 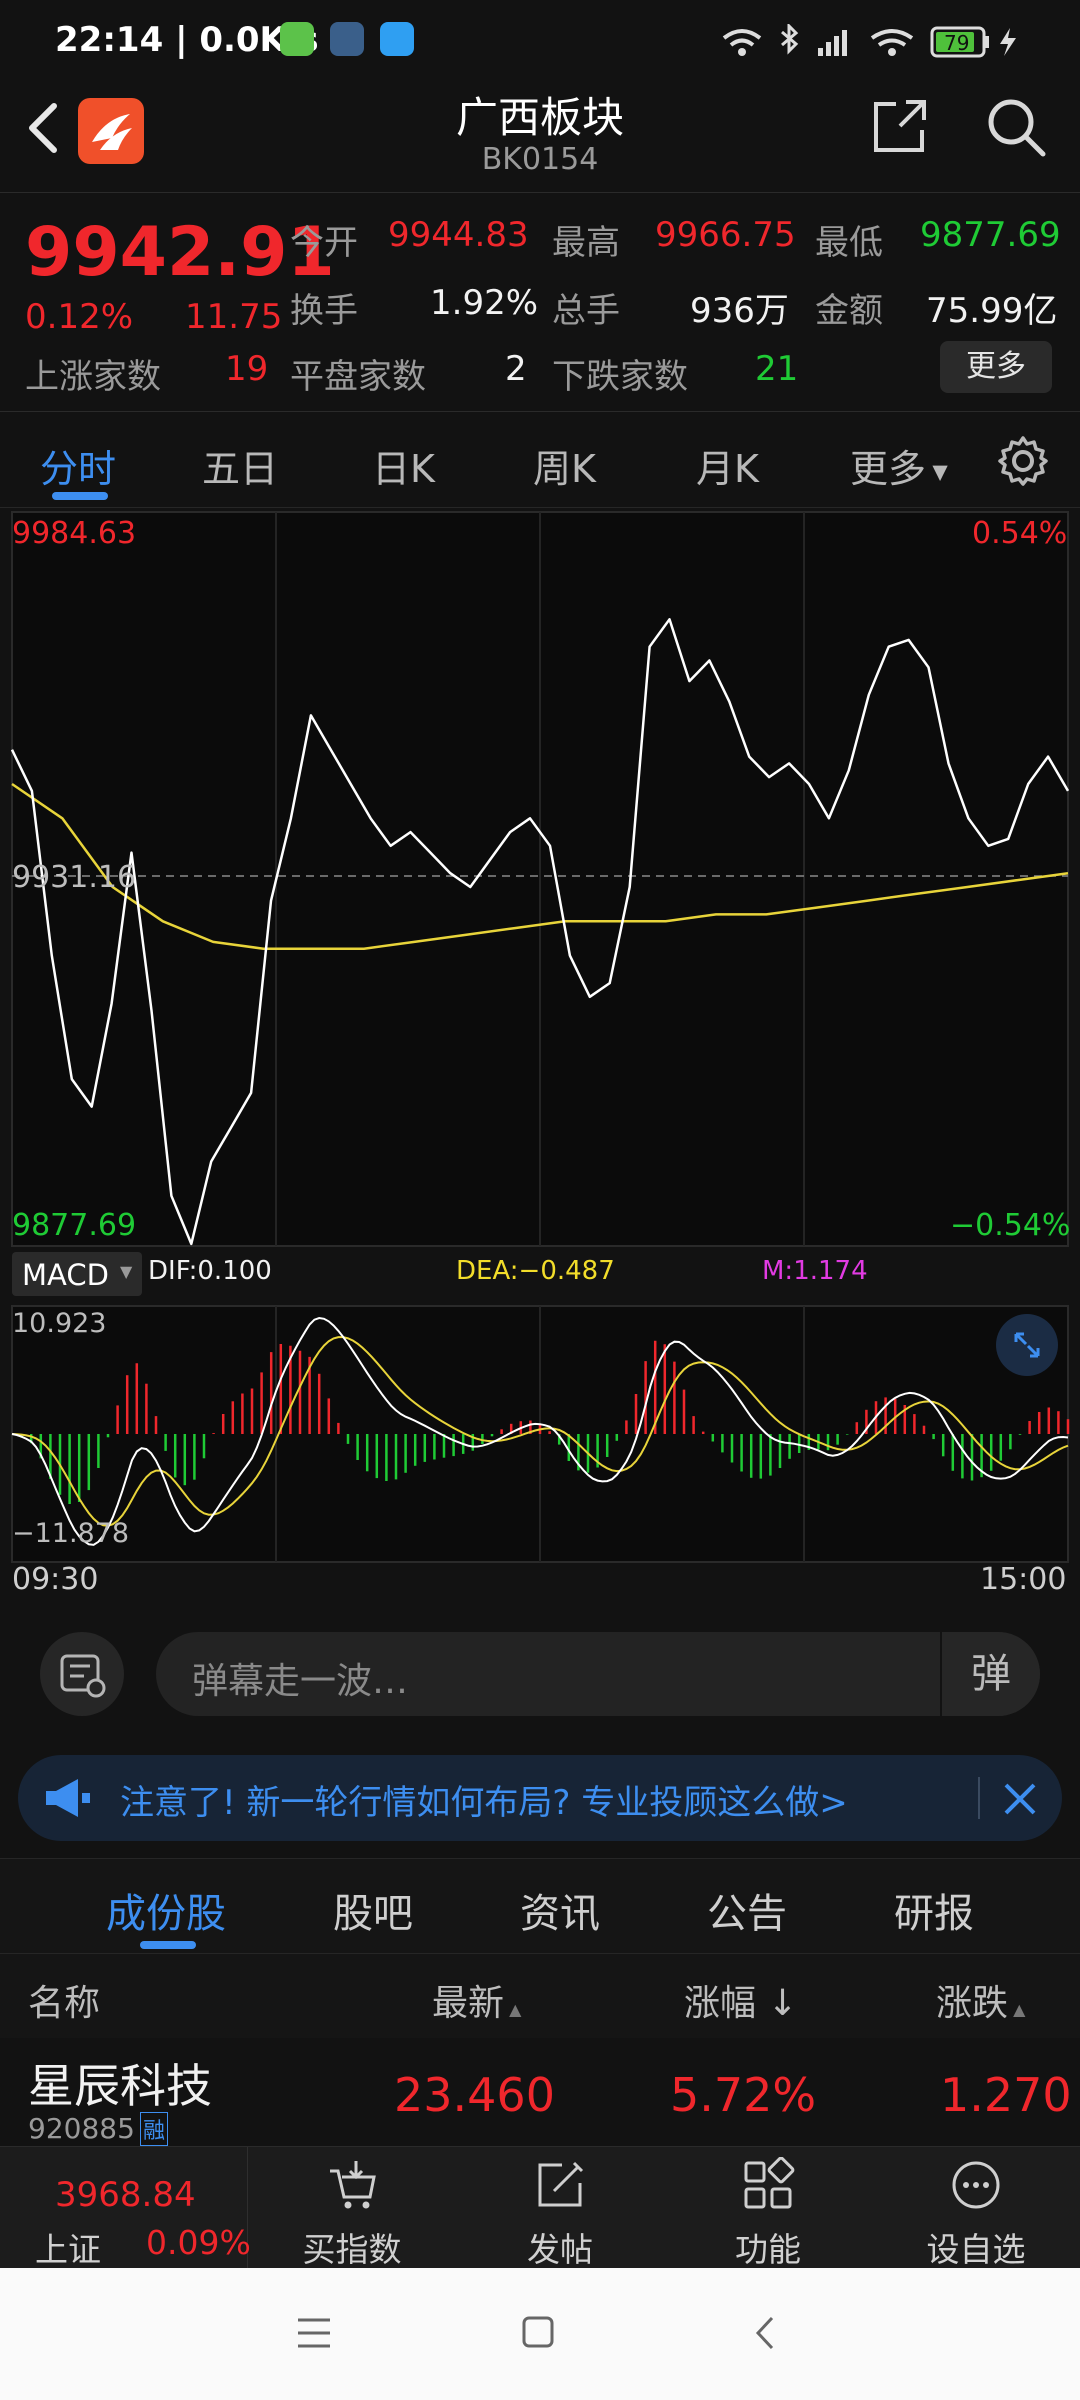 I want to click on open-value: 9944.83, so click(x=458, y=235).